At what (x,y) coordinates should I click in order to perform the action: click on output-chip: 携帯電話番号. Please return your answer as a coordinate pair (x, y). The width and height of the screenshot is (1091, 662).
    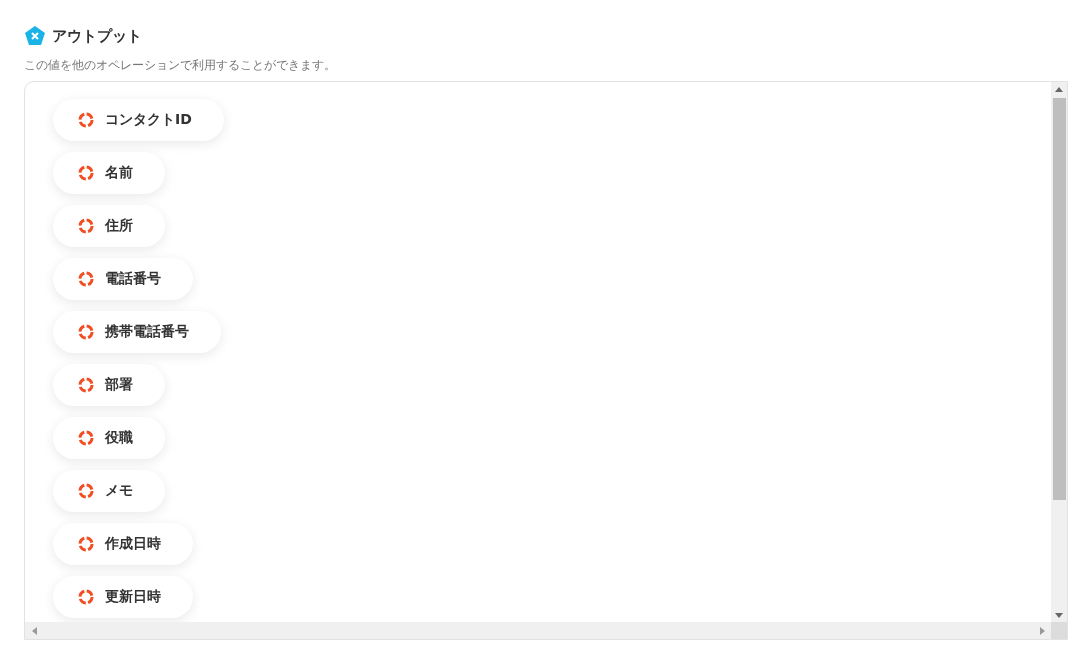
    Looking at the image, I should click on (137, 332).